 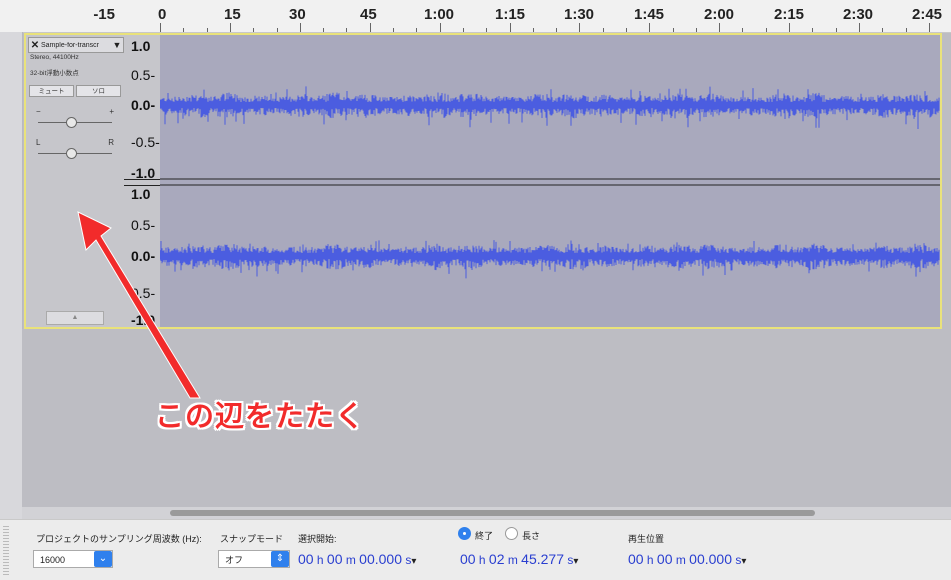 I want to click on annotation-text: この辺をたたく, so click(x=260, y=416).